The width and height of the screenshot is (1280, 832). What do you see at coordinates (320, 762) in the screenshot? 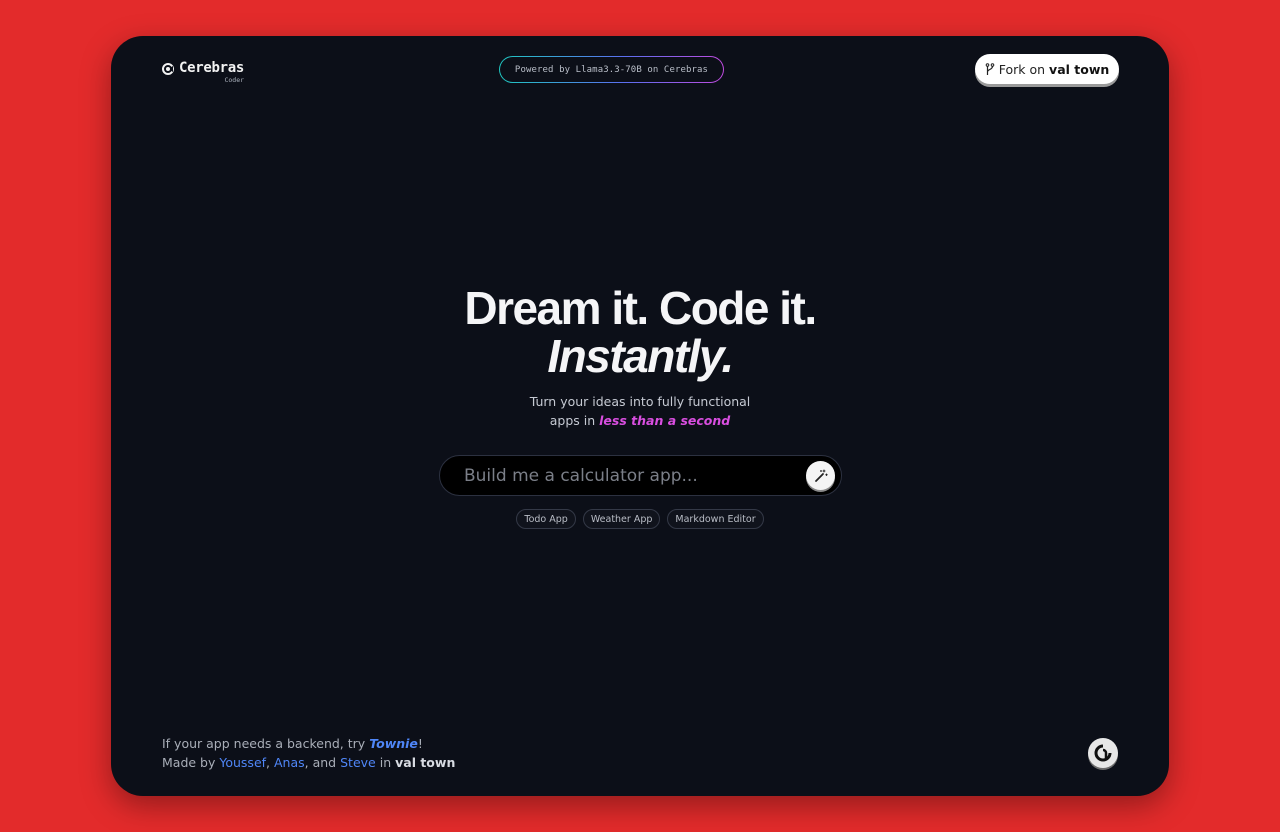
I see `footer-and: , and` at bounding box center [320, 762].